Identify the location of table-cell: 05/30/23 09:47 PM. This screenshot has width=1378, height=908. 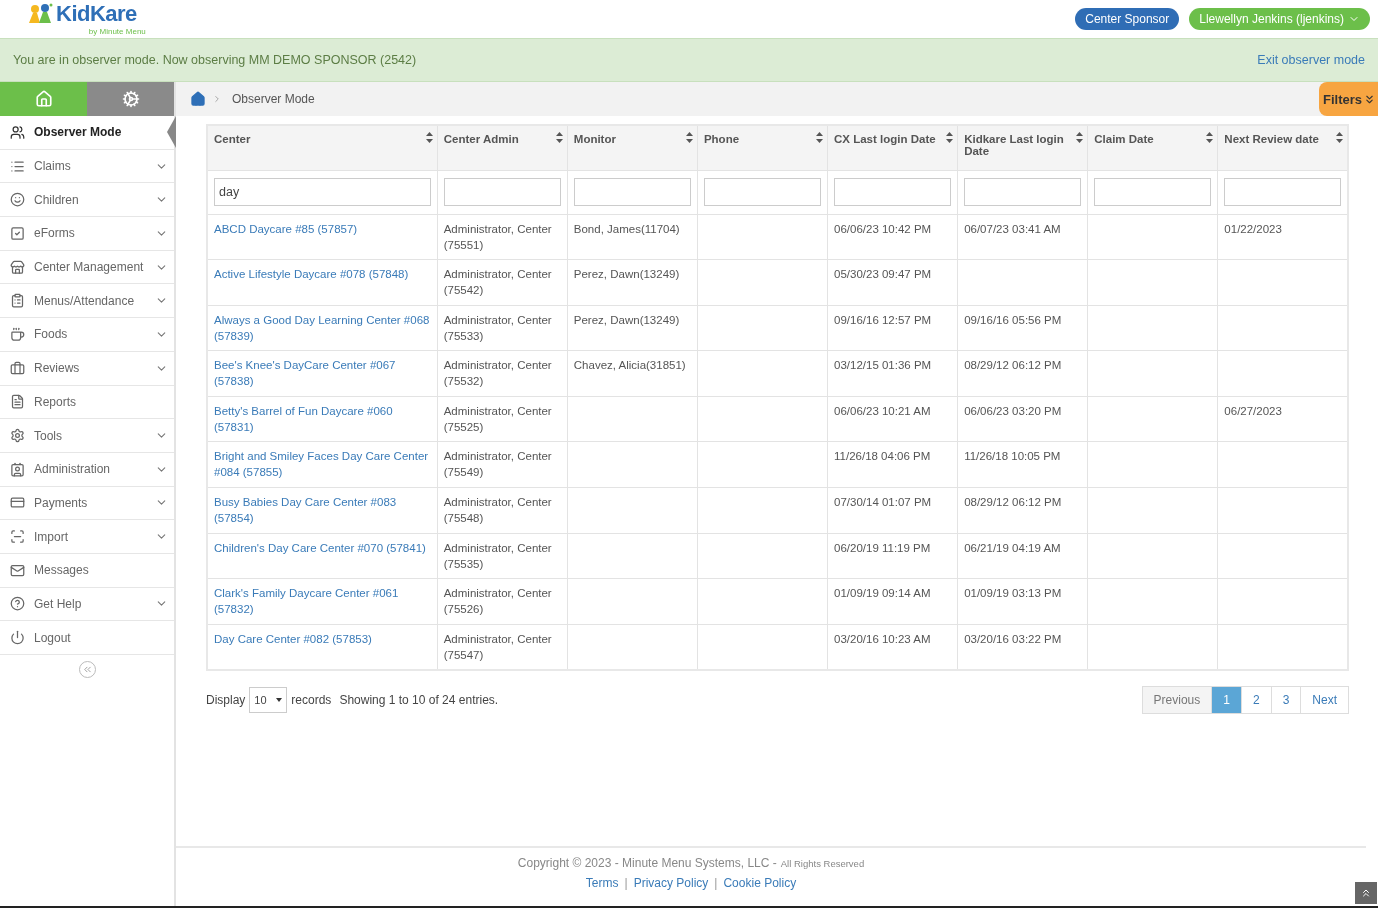
(883, 274).